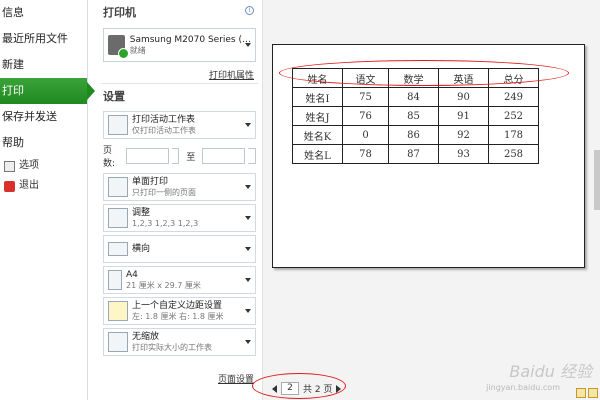 This screenshot has height=400, width=600. What do you see at coordinates (463, 97) in the screenshot?
I see `table-cell: 90` at bounding box center [463, 97].